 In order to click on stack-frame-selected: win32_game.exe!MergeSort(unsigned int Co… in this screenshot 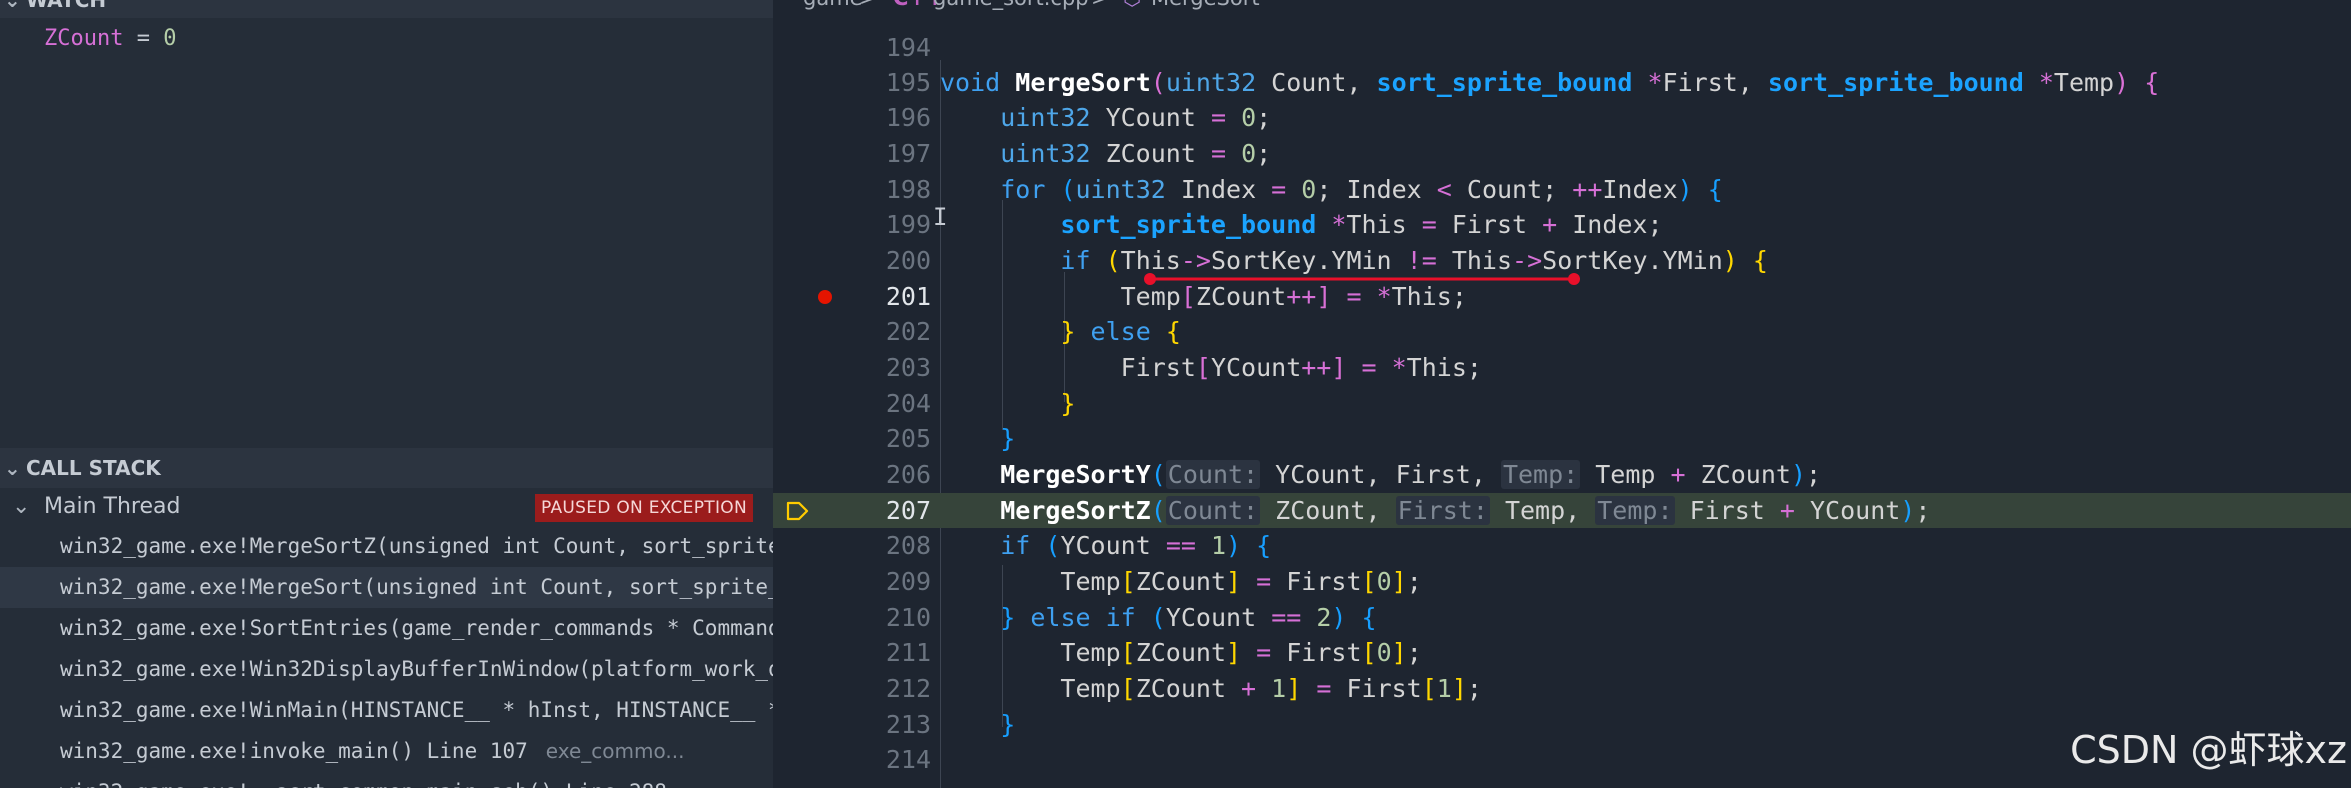, I will do `click(386, 587)`.